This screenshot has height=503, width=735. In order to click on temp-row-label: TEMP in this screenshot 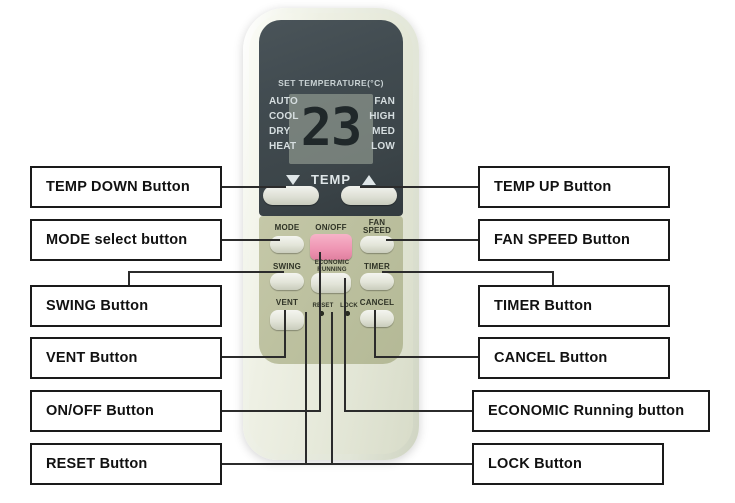, I will do `click(331, 179)`.